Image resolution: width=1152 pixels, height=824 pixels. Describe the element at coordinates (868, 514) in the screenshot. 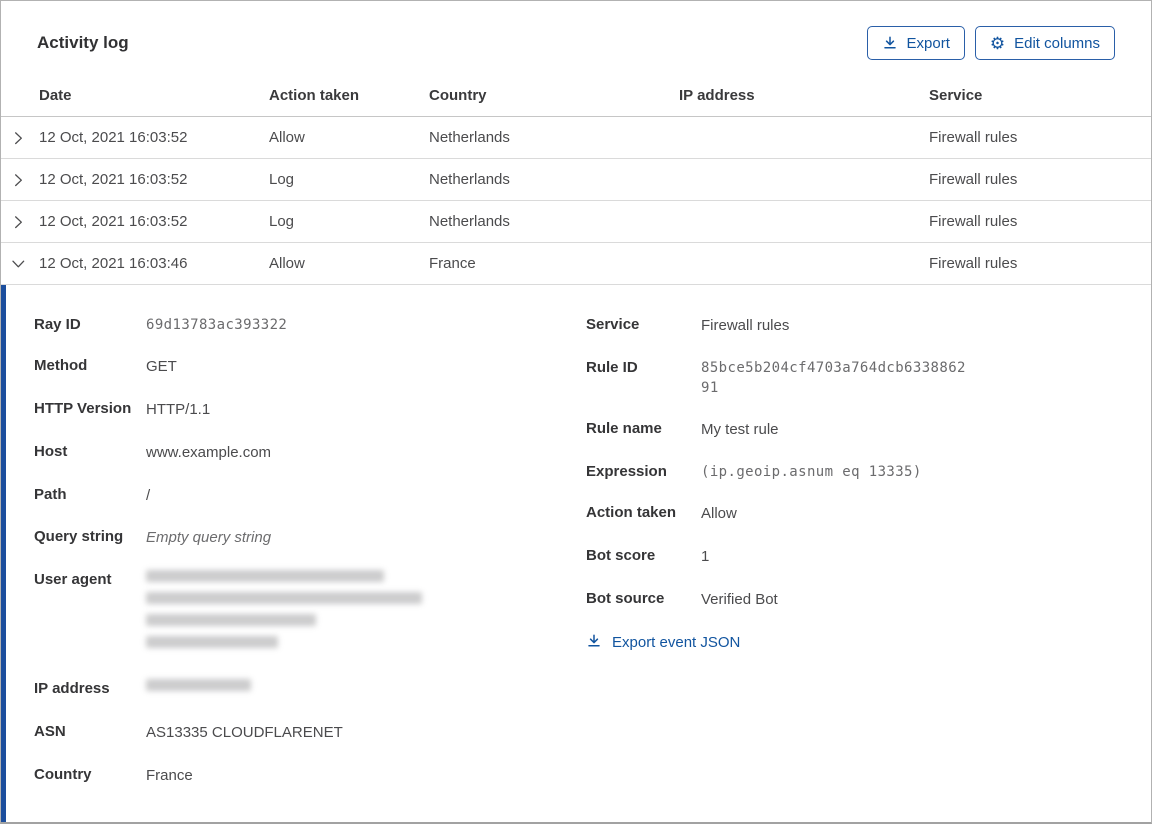

I see `detail-row: Action taken Allow` at that location.